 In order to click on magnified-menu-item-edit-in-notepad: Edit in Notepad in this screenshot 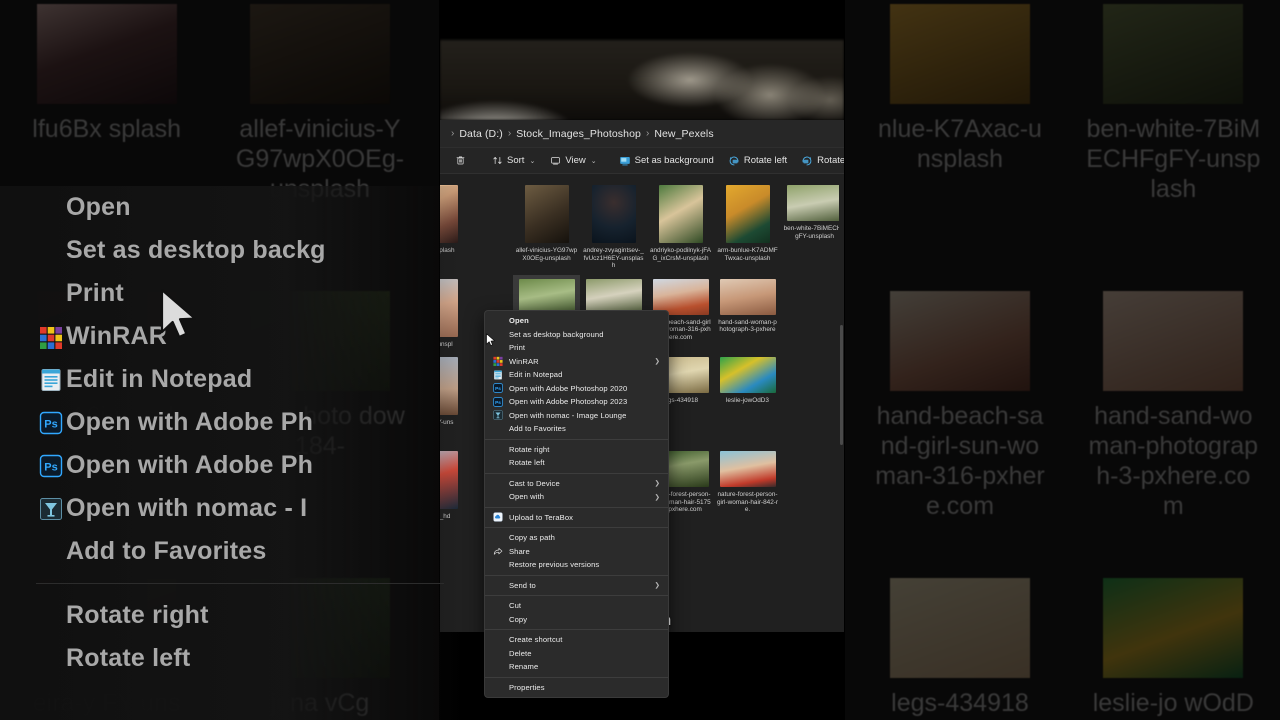, I will do `click(232, 379)`.